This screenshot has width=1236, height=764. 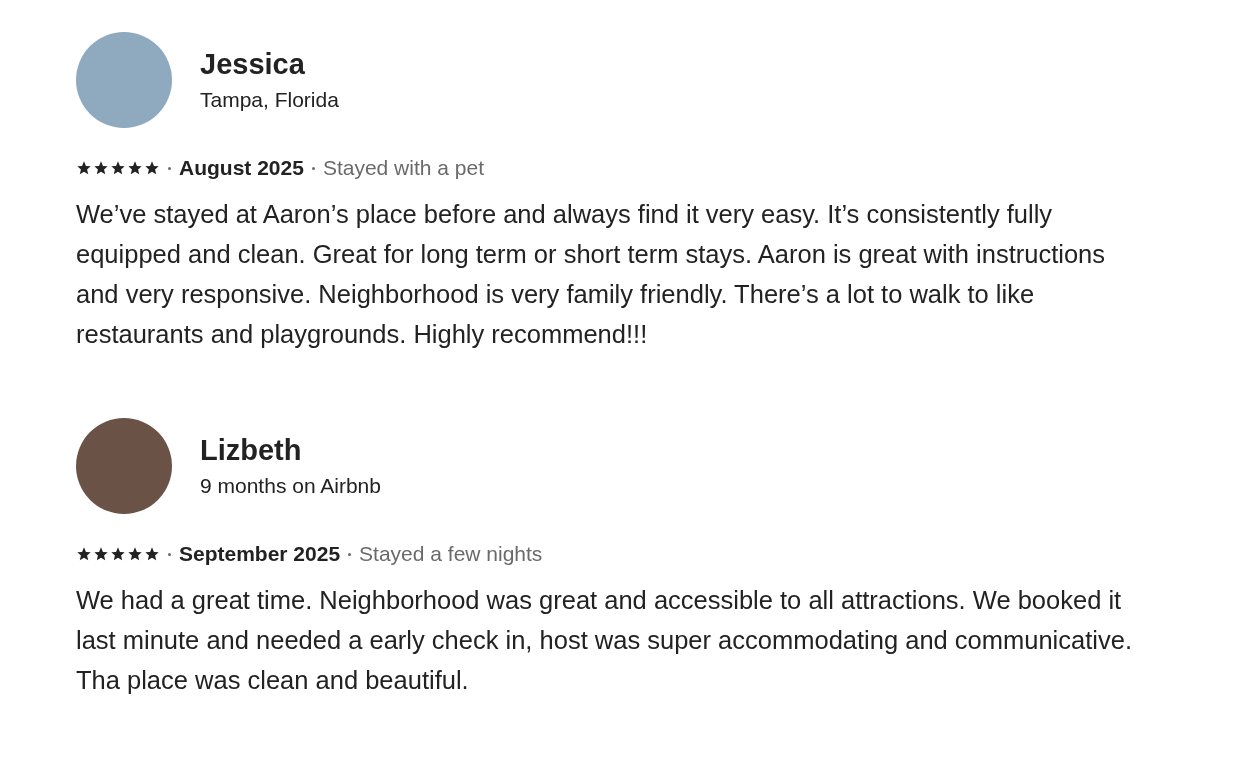 What do you see at coordinates (251, 450) in the screenshot?
I see `reviewer-name: Lizbeth` at bounding box center [251, 450].